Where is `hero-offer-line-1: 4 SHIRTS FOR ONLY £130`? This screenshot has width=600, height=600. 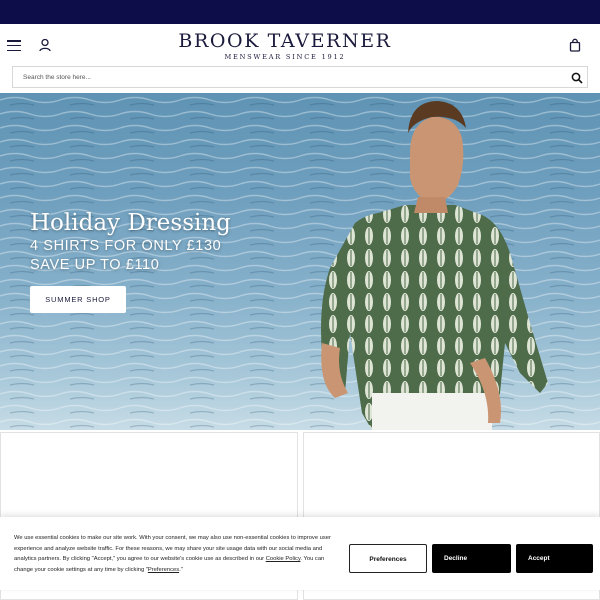 hero-offer-line-1: 4 SHIRTS FOR ONLY £130 is located at coordinates (126, 246).